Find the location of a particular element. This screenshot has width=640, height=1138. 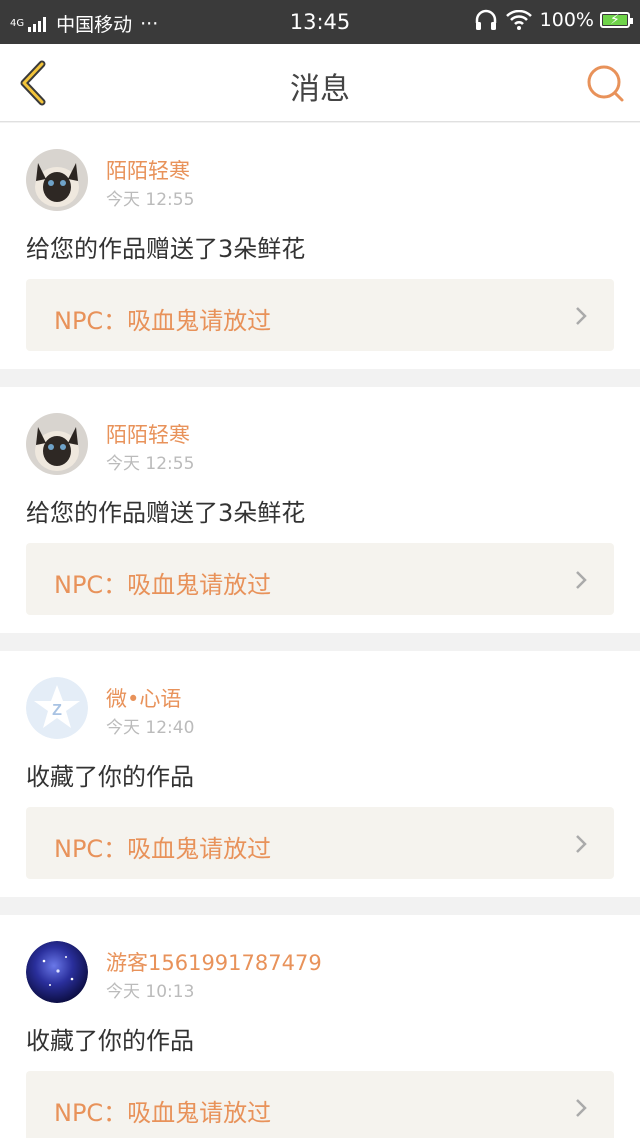

wifi-icon is located at coordinates (518, 20).